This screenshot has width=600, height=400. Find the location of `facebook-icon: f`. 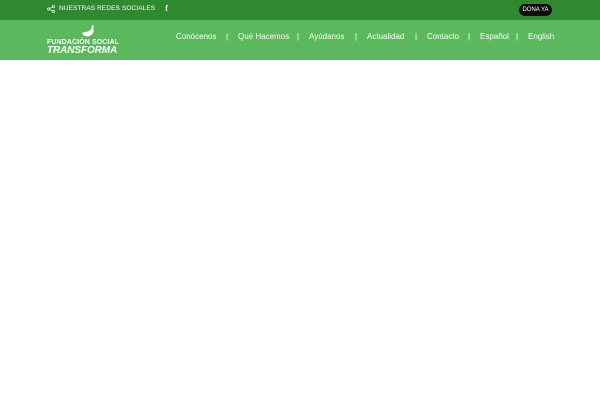

facebook-icon: f is located at coordinates (166, 8).